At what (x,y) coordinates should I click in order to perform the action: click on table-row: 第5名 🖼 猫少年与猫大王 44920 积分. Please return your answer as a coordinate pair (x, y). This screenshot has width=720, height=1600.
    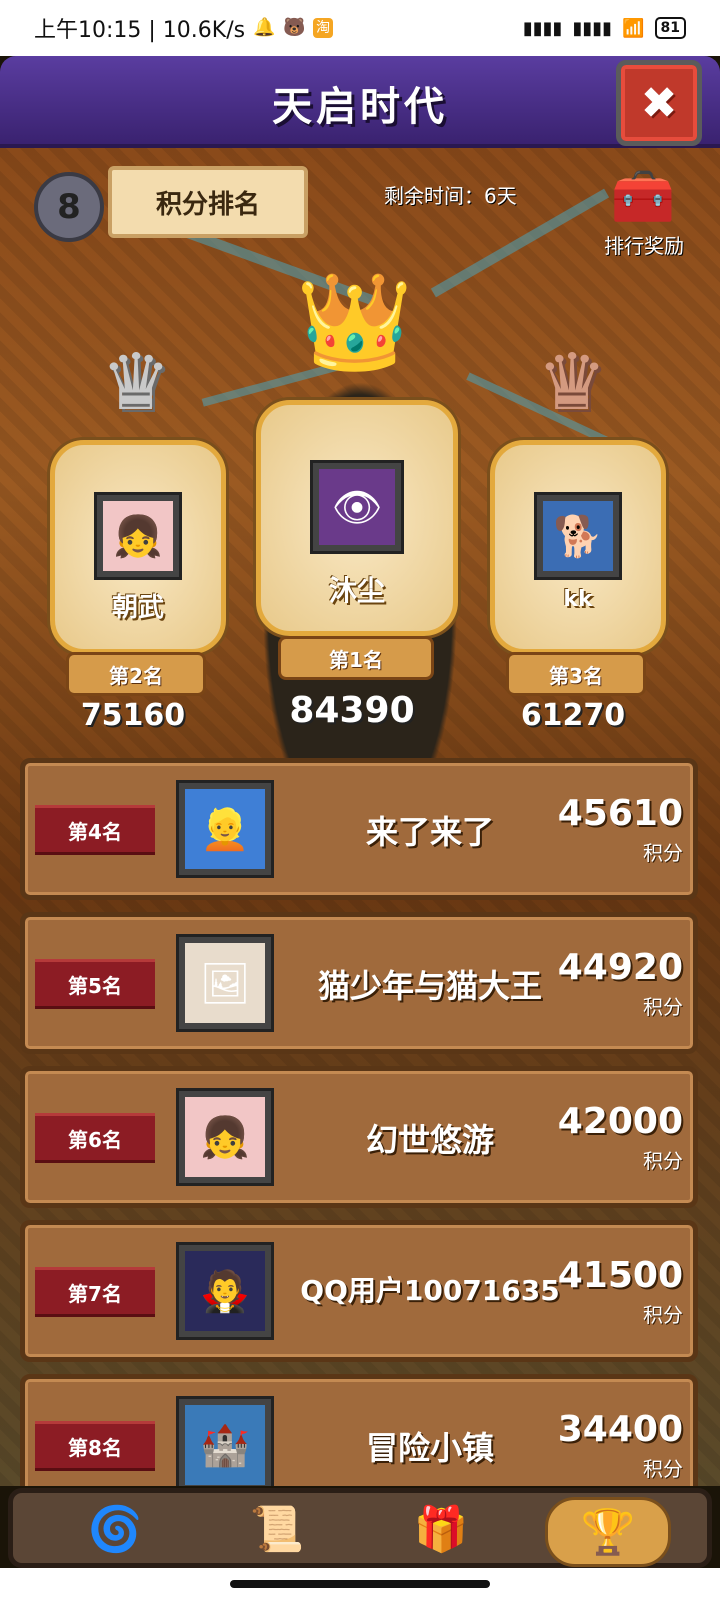
    Looking at the image, I should click on (359, 983).